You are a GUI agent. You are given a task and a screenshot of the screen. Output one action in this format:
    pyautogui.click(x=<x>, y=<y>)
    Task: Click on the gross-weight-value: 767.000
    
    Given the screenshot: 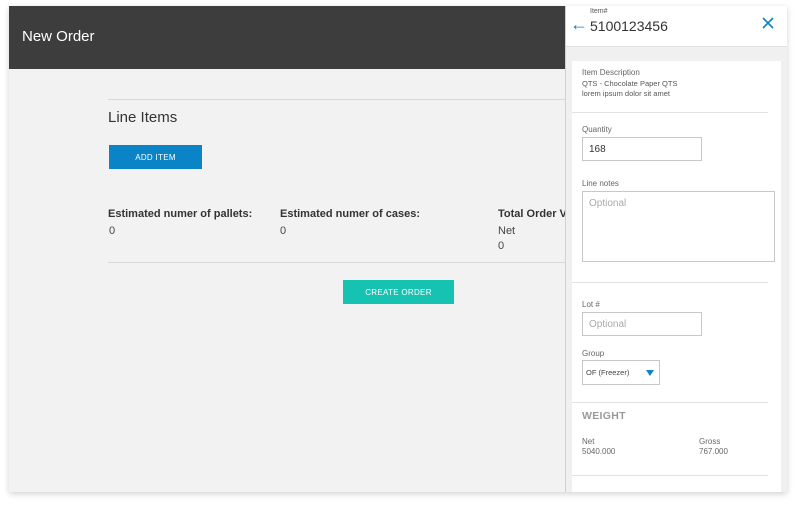 What is the action you would take?
    pyautogui.click(x=713, y=451)
    